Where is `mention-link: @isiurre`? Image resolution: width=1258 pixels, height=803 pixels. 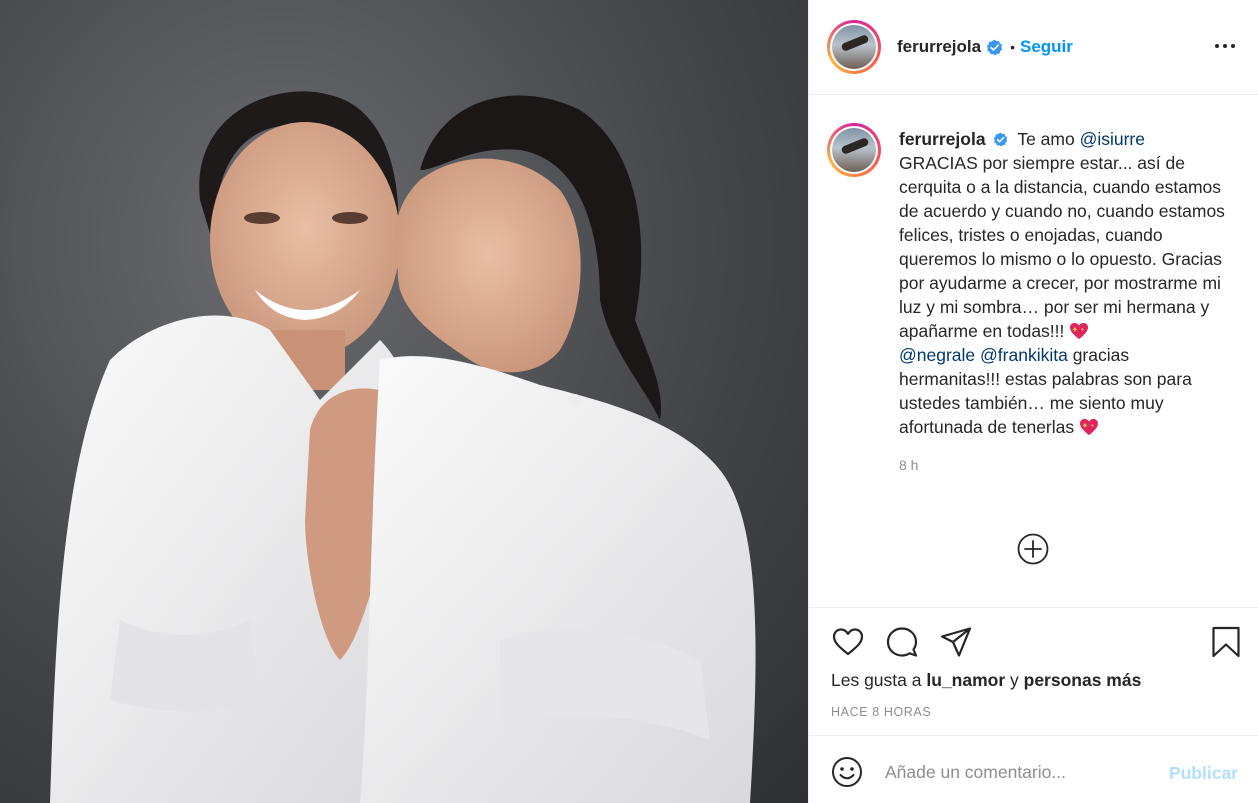 mention-link: @isiurre is located at coordinates (1112, 139).